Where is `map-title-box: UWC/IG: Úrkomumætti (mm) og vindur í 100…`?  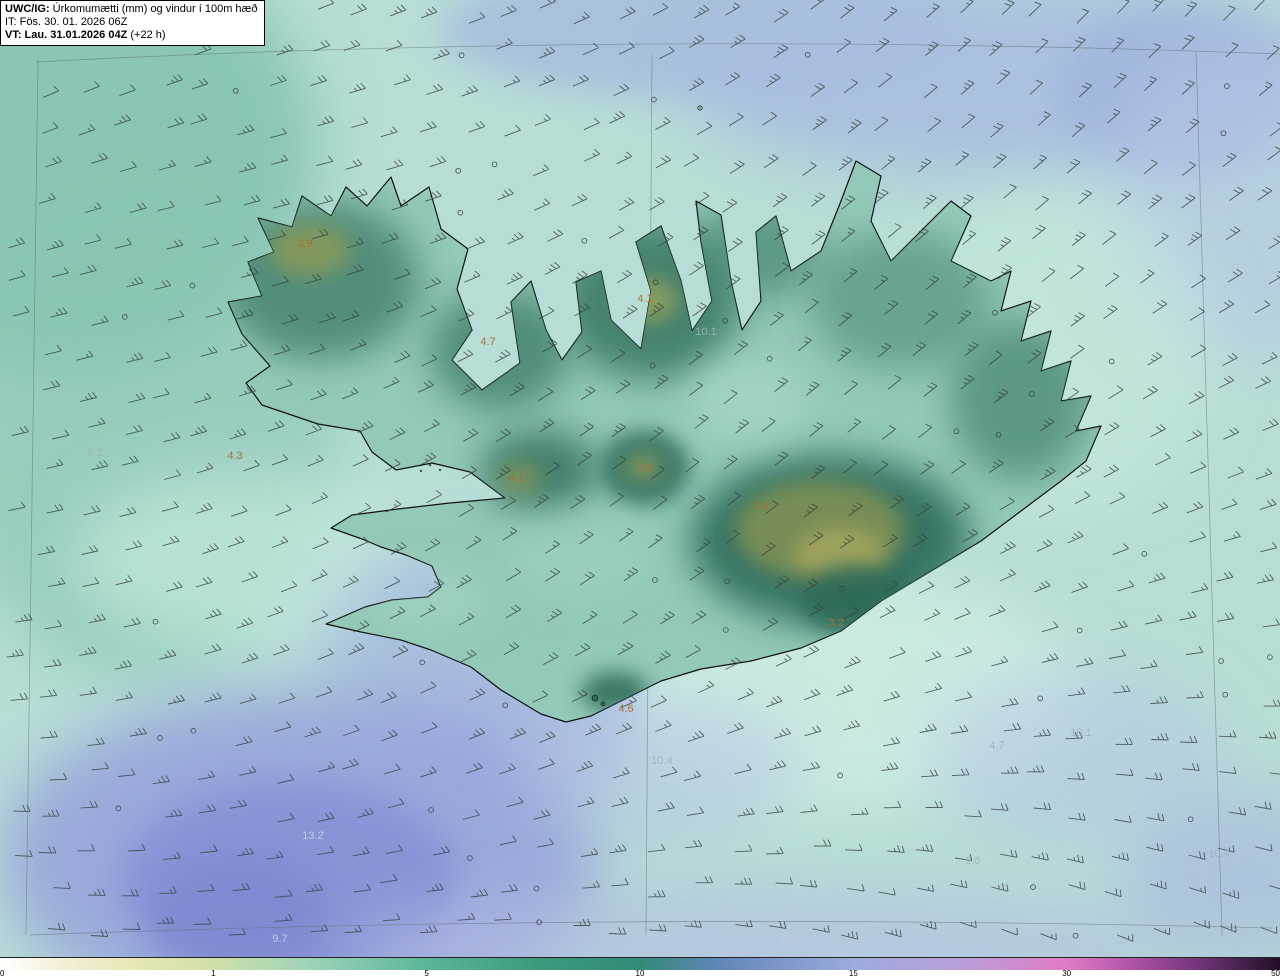
map-title-box: UWC/IG: Úrkomumætti (mm) og vindur í 100… is located at coordinates (133, 23).